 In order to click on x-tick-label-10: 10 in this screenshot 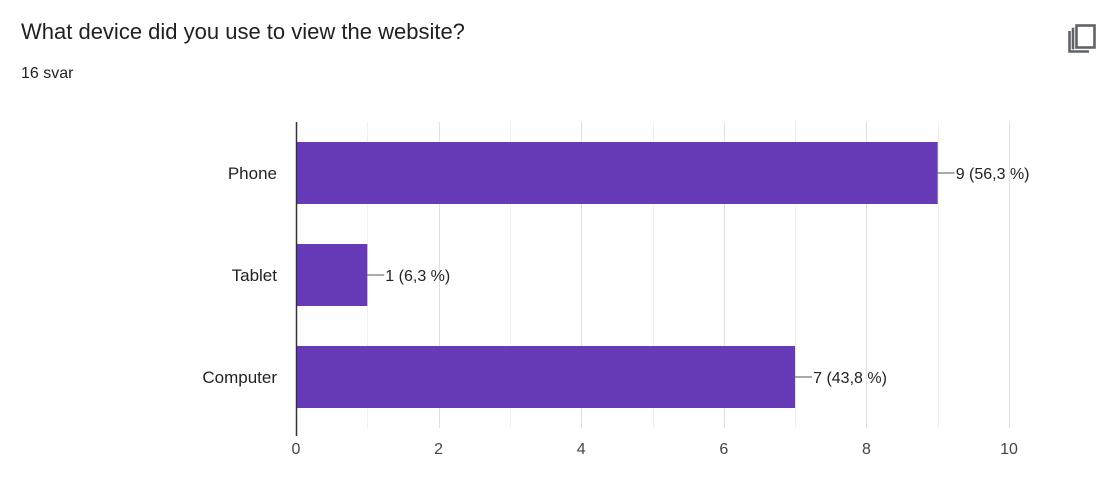, I will do `click(1009, 449)`.